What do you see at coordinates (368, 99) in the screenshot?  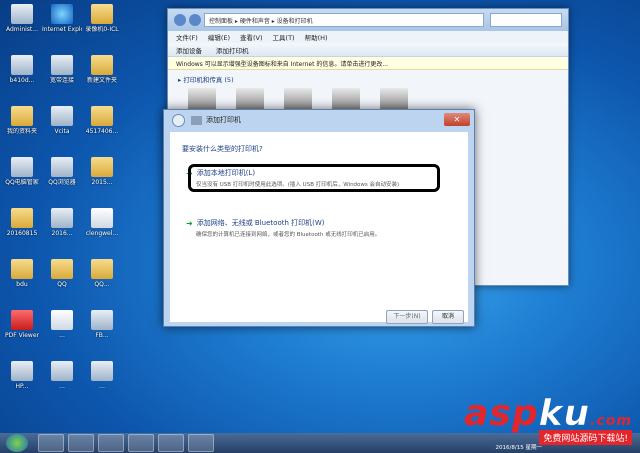 I see `printer-list` at bounding box center [368, 99].